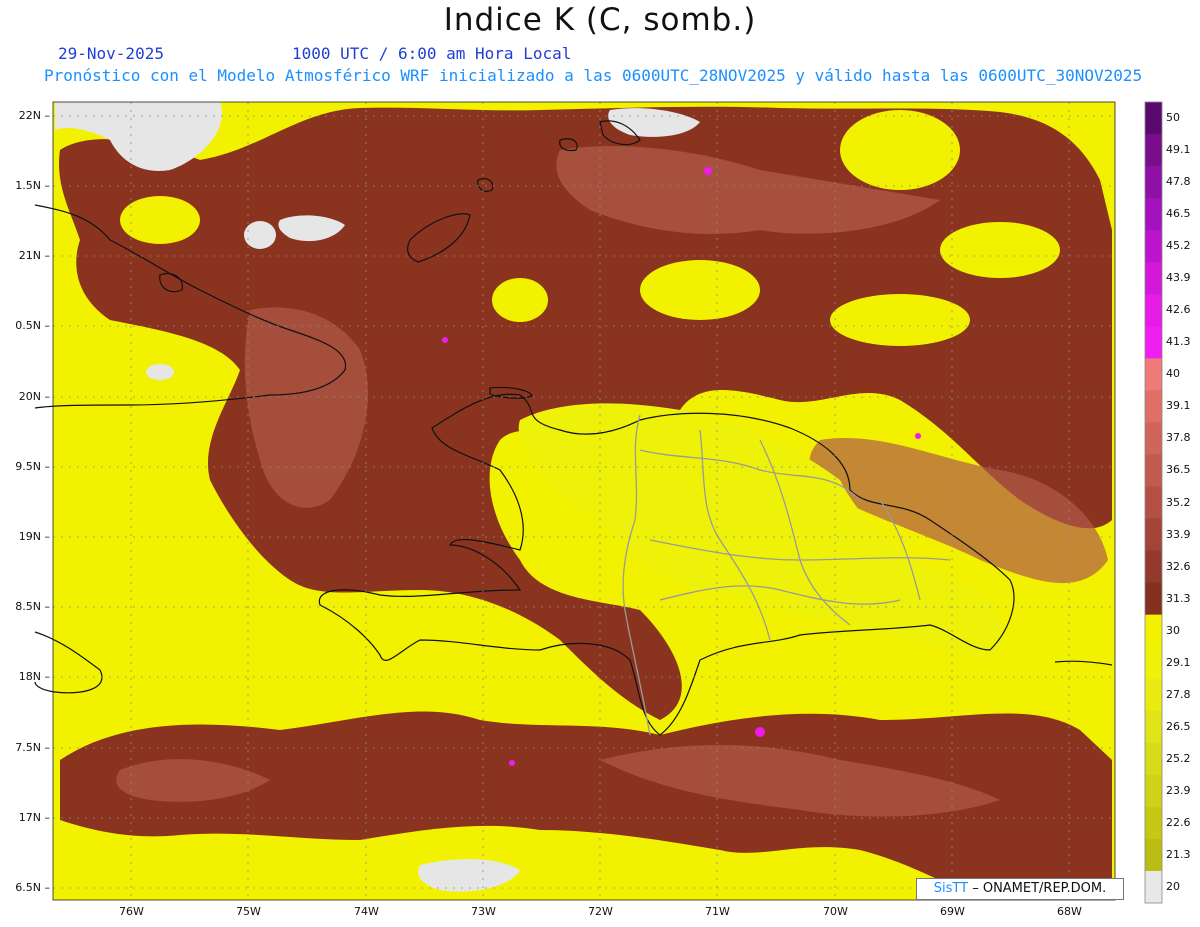 The width and height of the screenshot is (1200, 927). What do you see at coordinates (248, 911) in the screenshot?
I see `longitude-label: 75W` at bounding box center [248, 911].